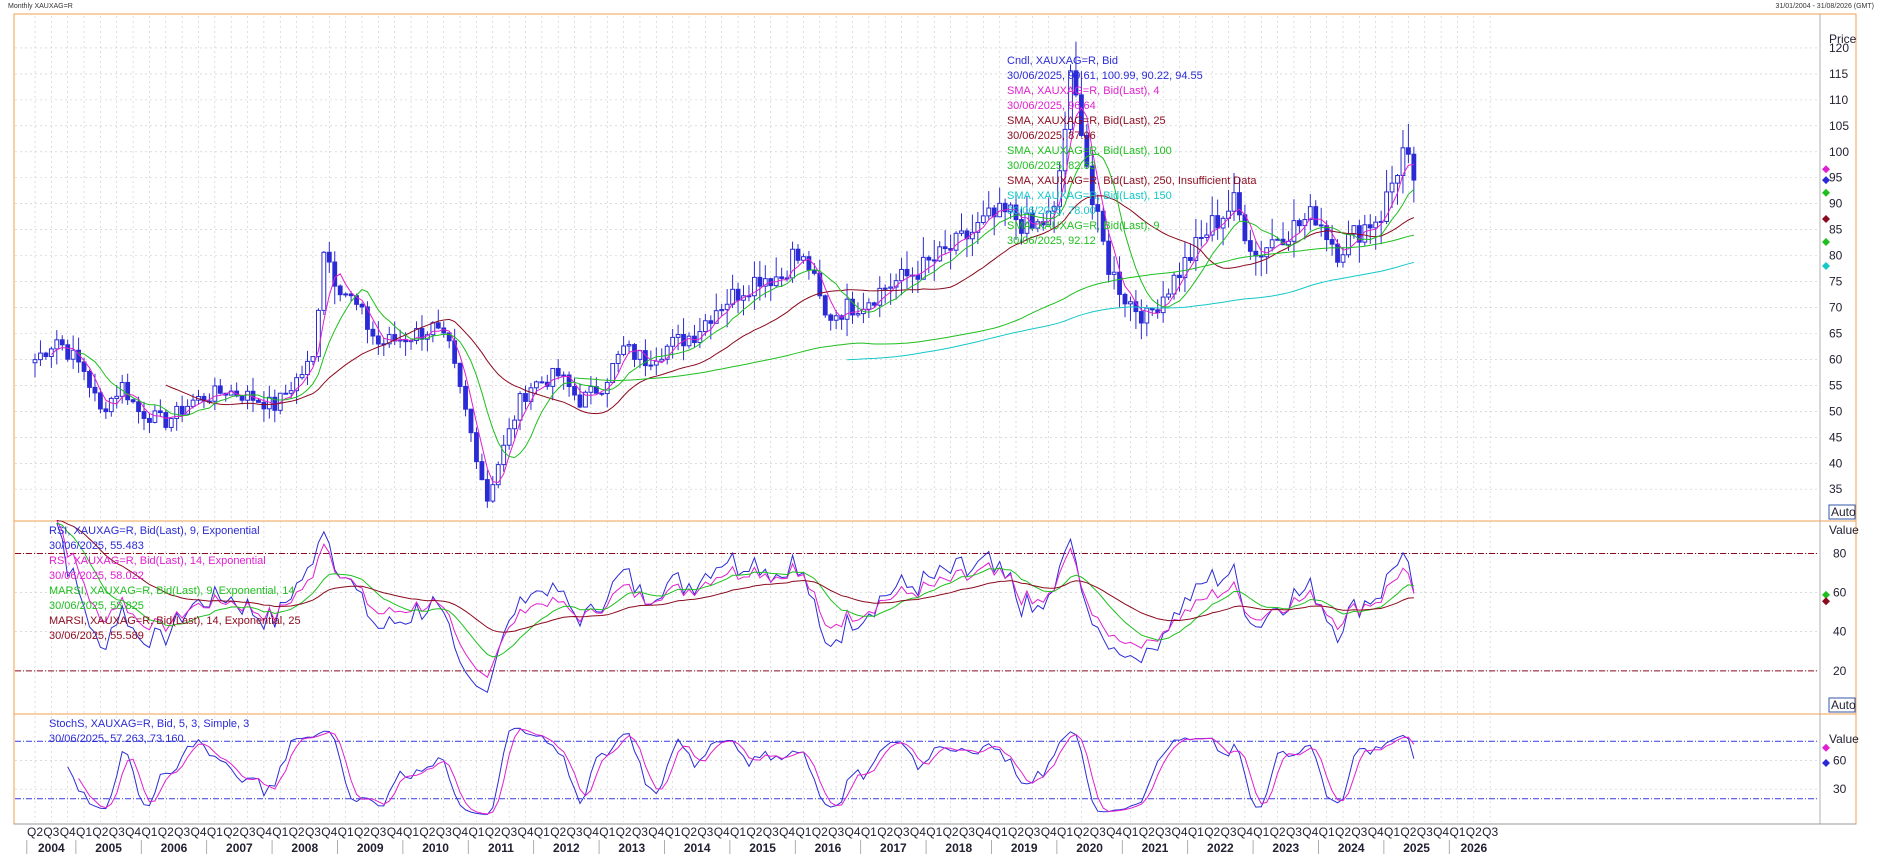 The width and height of the screenshot is (1882, 858). Describe the element at coordinates (1826, 601) in the screenshot. I see `marsi-25-marker` at that location.